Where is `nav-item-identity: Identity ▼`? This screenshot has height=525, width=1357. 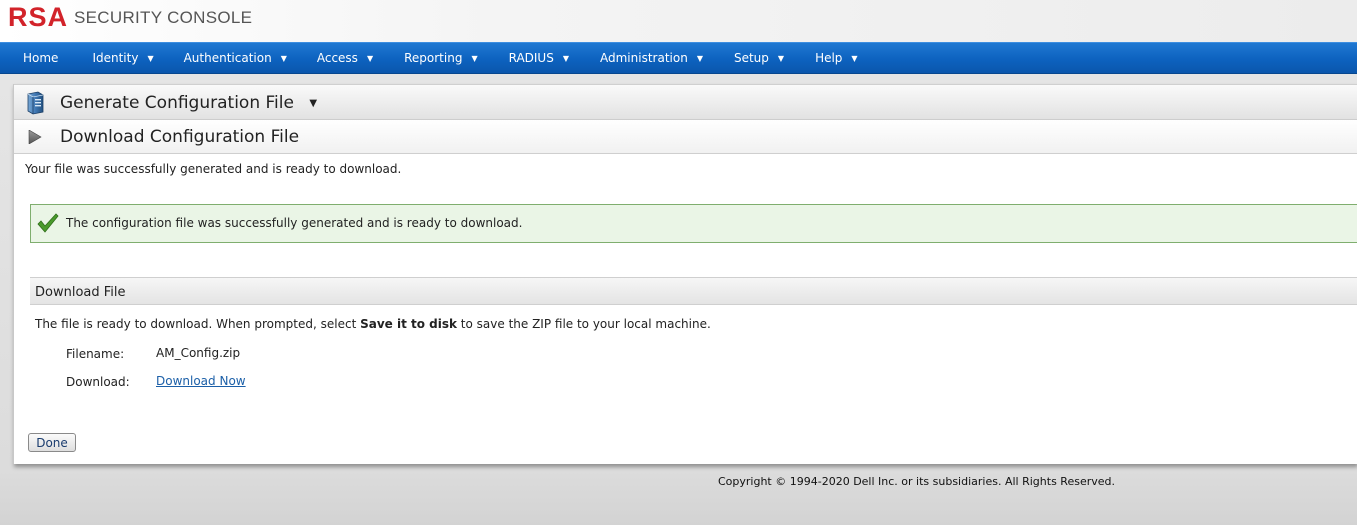 nav-item-identity: Identity ▼ is located at coordinates (122, 58).